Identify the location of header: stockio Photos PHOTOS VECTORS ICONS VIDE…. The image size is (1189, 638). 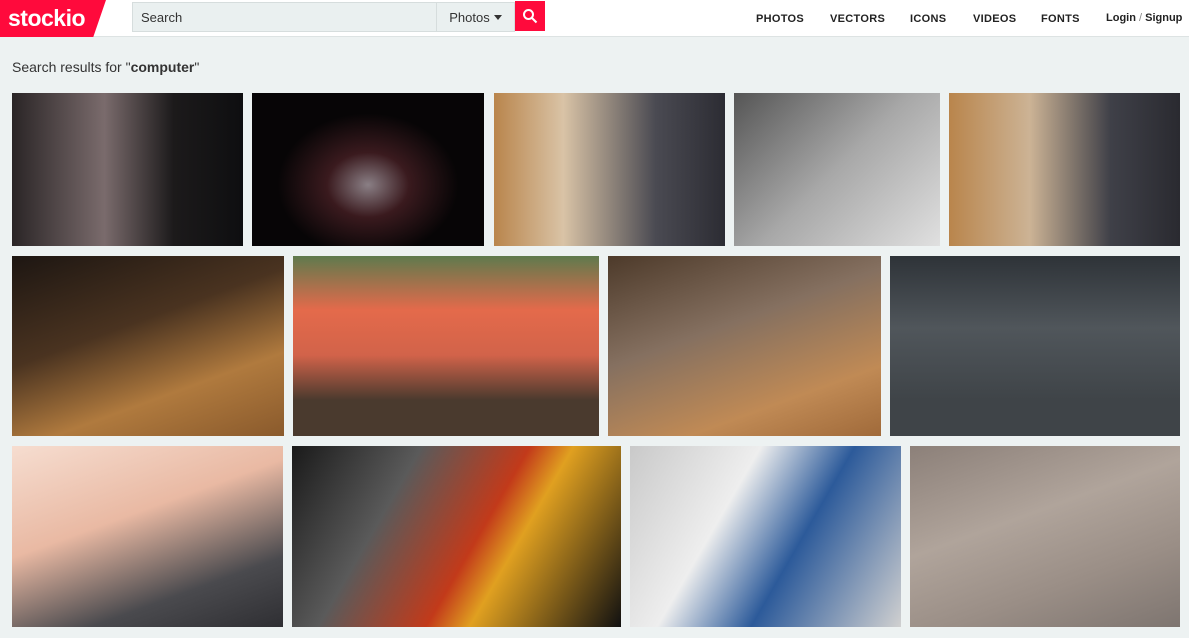
(594, 18).